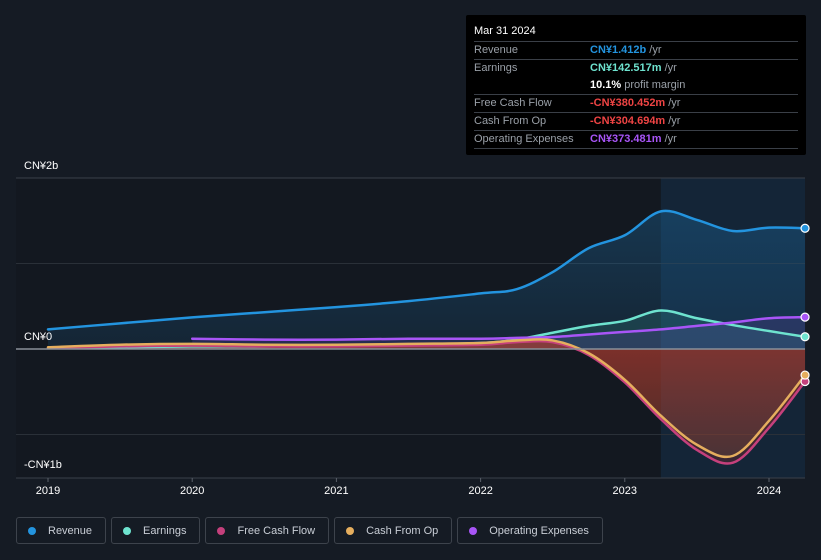 The image size is (821, 560). I want to click on tooltip-value: CN¥373.481m, so click(626, 139).